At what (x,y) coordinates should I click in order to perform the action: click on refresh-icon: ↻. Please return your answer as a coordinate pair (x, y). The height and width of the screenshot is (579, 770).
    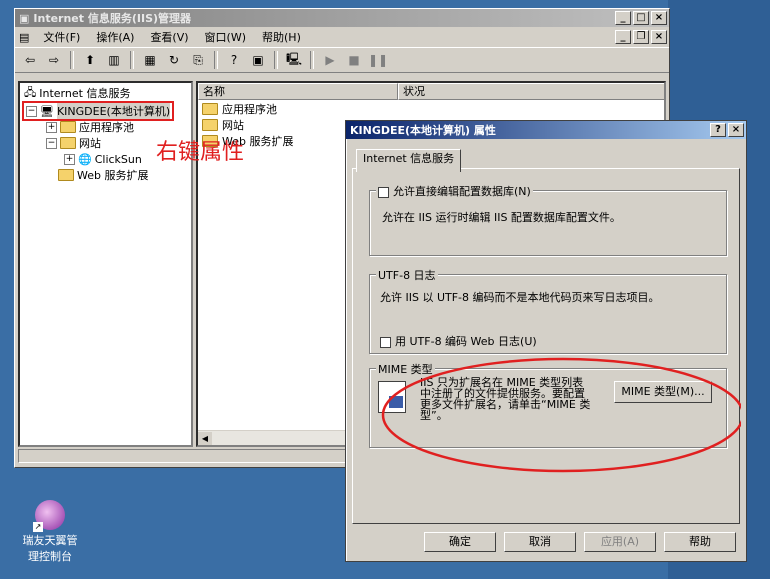
    Looking at the image, I should click on (174, 60).